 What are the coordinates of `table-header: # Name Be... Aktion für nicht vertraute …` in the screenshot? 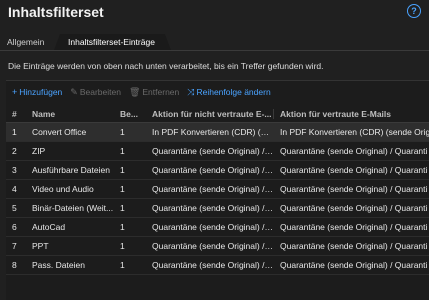 It's located at (217, 114).